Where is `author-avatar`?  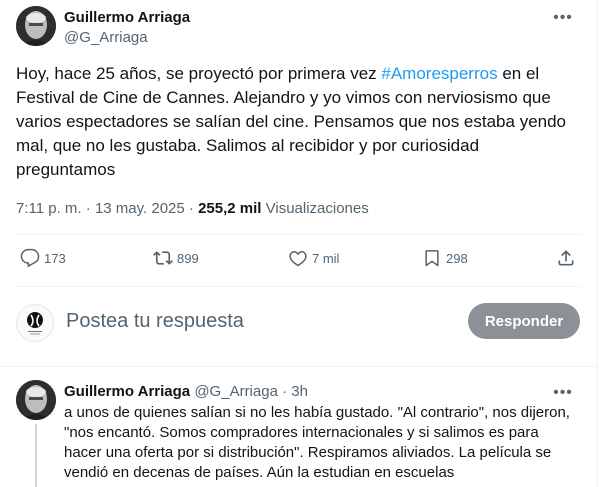 author-avatar is located at coordinates (36, 26).